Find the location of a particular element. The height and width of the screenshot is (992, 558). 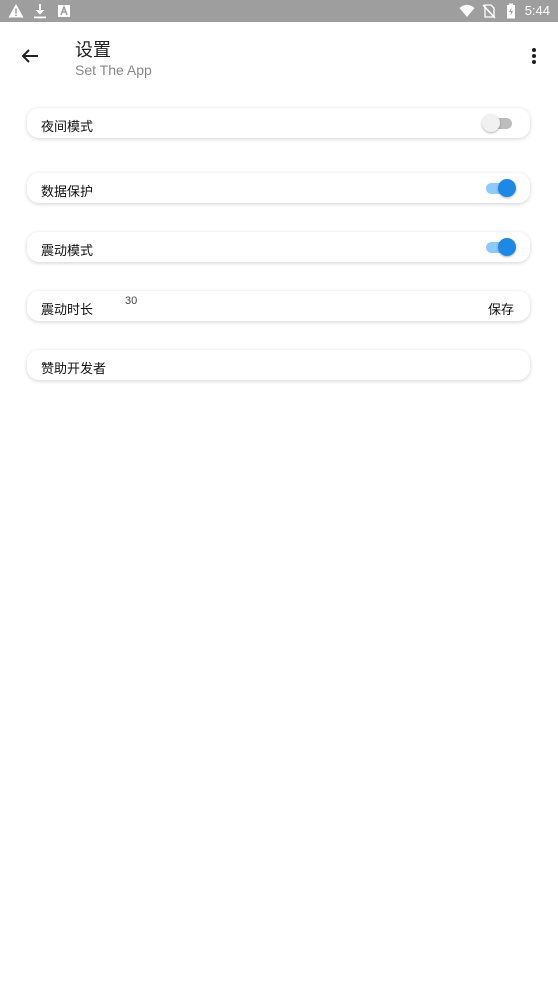

data-protection-label: 数据保护 is located at coordinates (67, 191).